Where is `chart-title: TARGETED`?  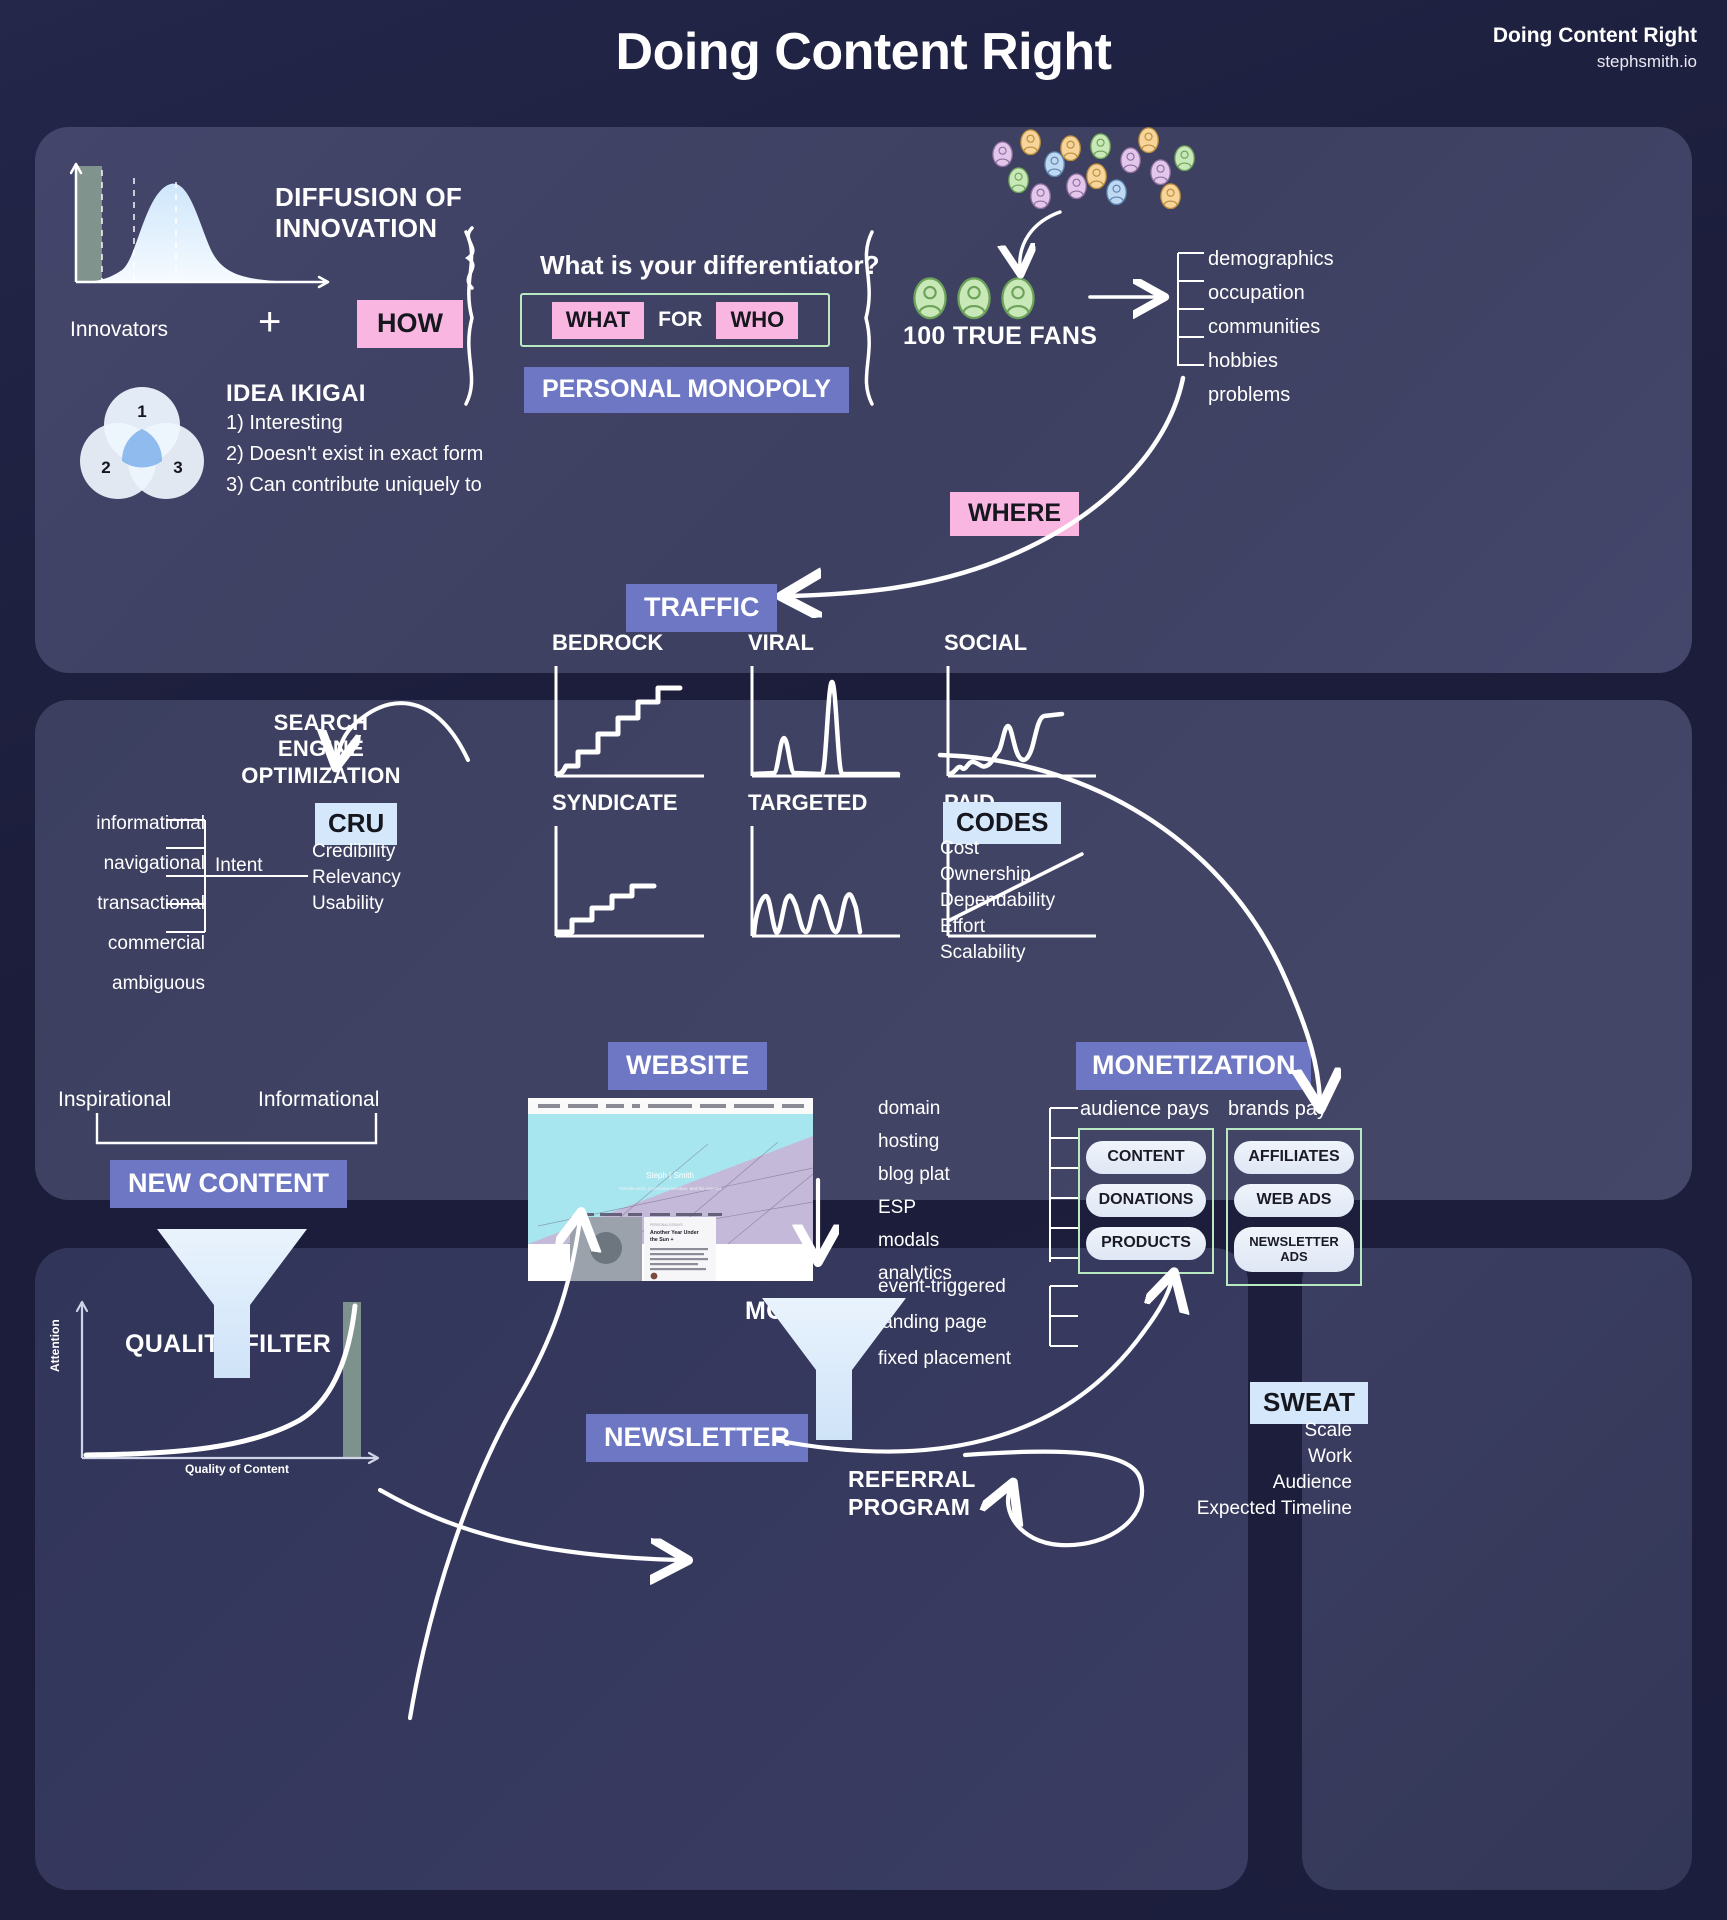
chart-title: TARGETED is located at coordinates (808, 802).